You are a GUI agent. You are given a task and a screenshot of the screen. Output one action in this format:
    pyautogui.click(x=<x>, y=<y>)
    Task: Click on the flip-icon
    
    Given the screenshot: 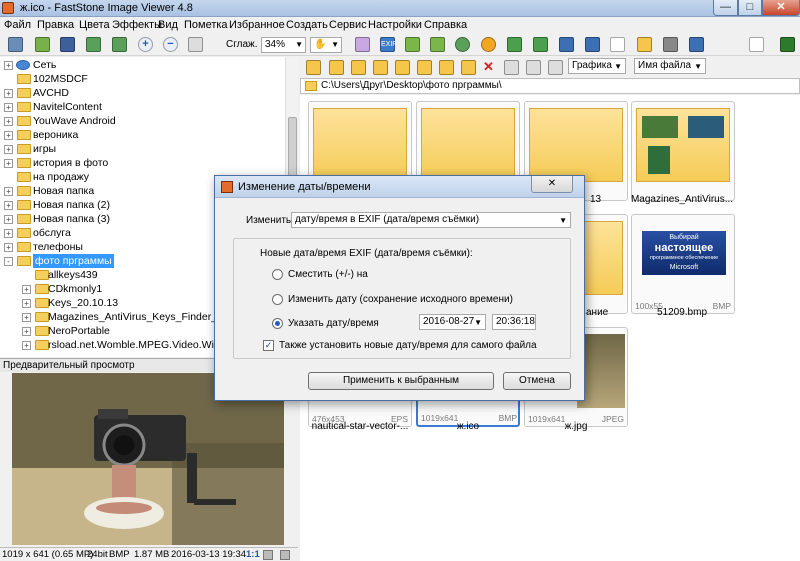 What is the action you would take?
    pyautogui.click(x=566, y=44)
    